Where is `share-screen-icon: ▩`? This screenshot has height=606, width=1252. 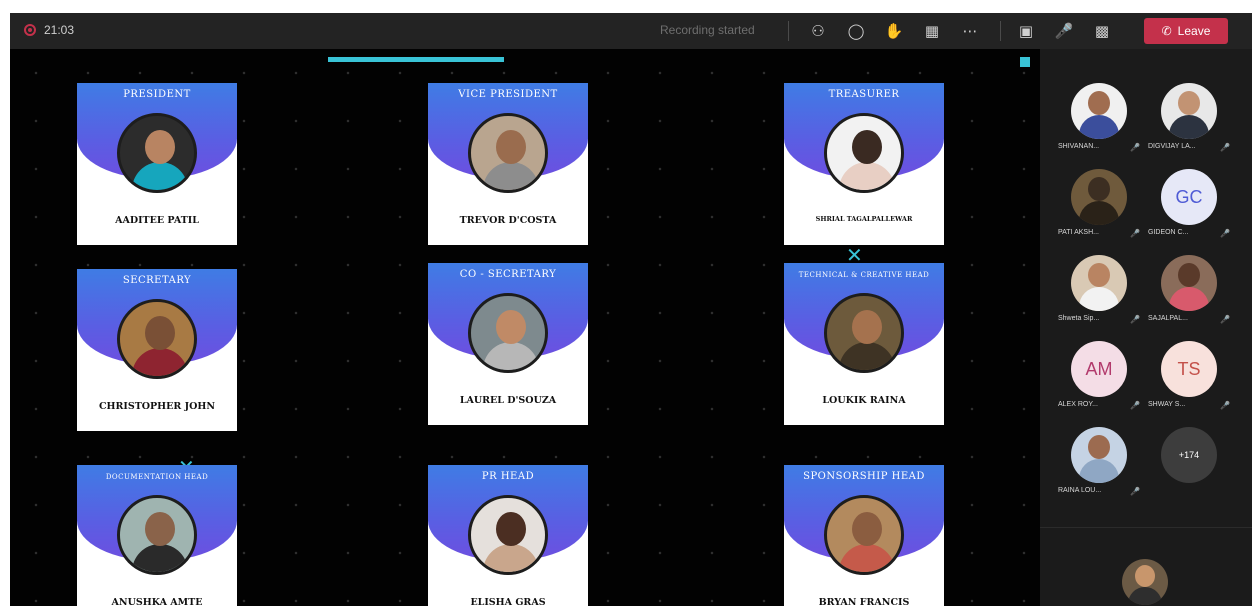
share-screen-icon: ▩ is located at coordinates (1102, 31).